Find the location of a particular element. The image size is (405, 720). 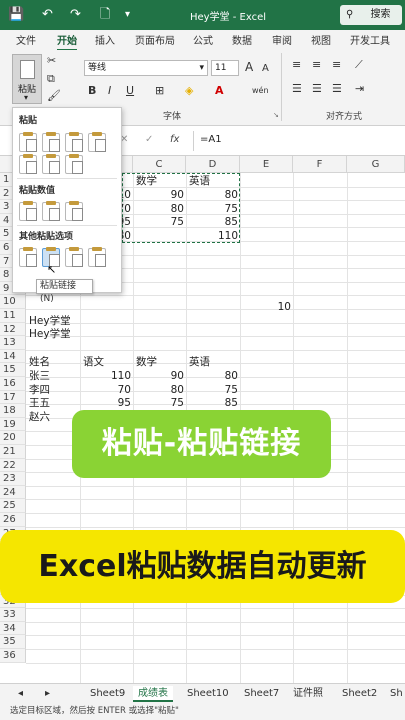

sheet-tab-scores: 成绩表 is located at coordinates (153, 694).